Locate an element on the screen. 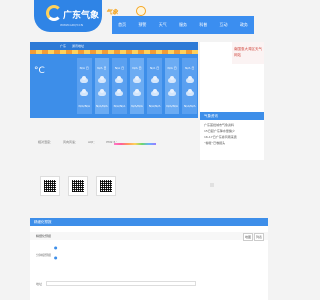 The height and width of the screenshot is (300, 320). nav-item-weather: 天气 is located at coordinates (163, 25).